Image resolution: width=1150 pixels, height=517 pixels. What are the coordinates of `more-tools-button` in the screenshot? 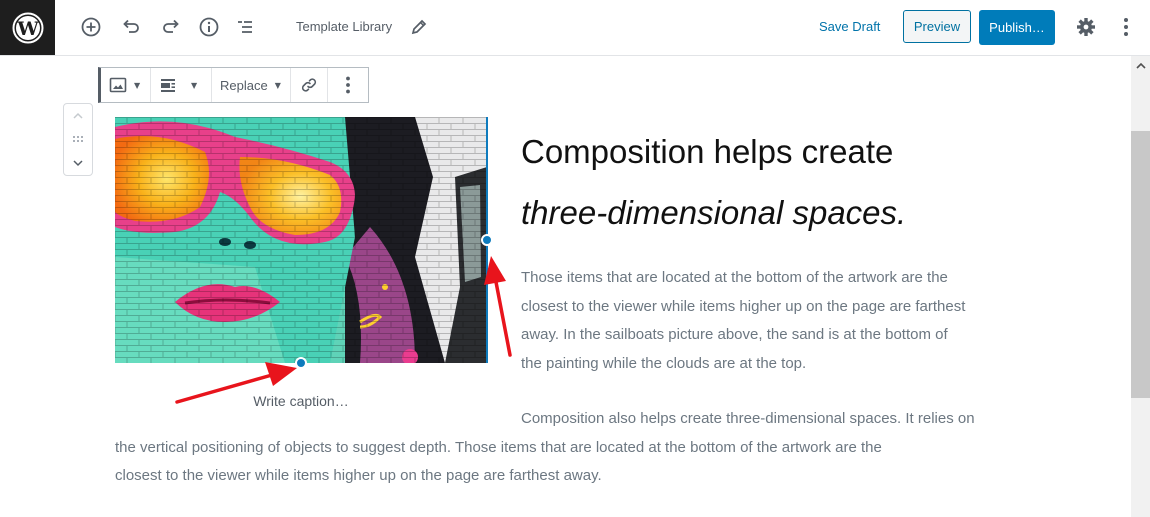 It's located at (1126, 27).